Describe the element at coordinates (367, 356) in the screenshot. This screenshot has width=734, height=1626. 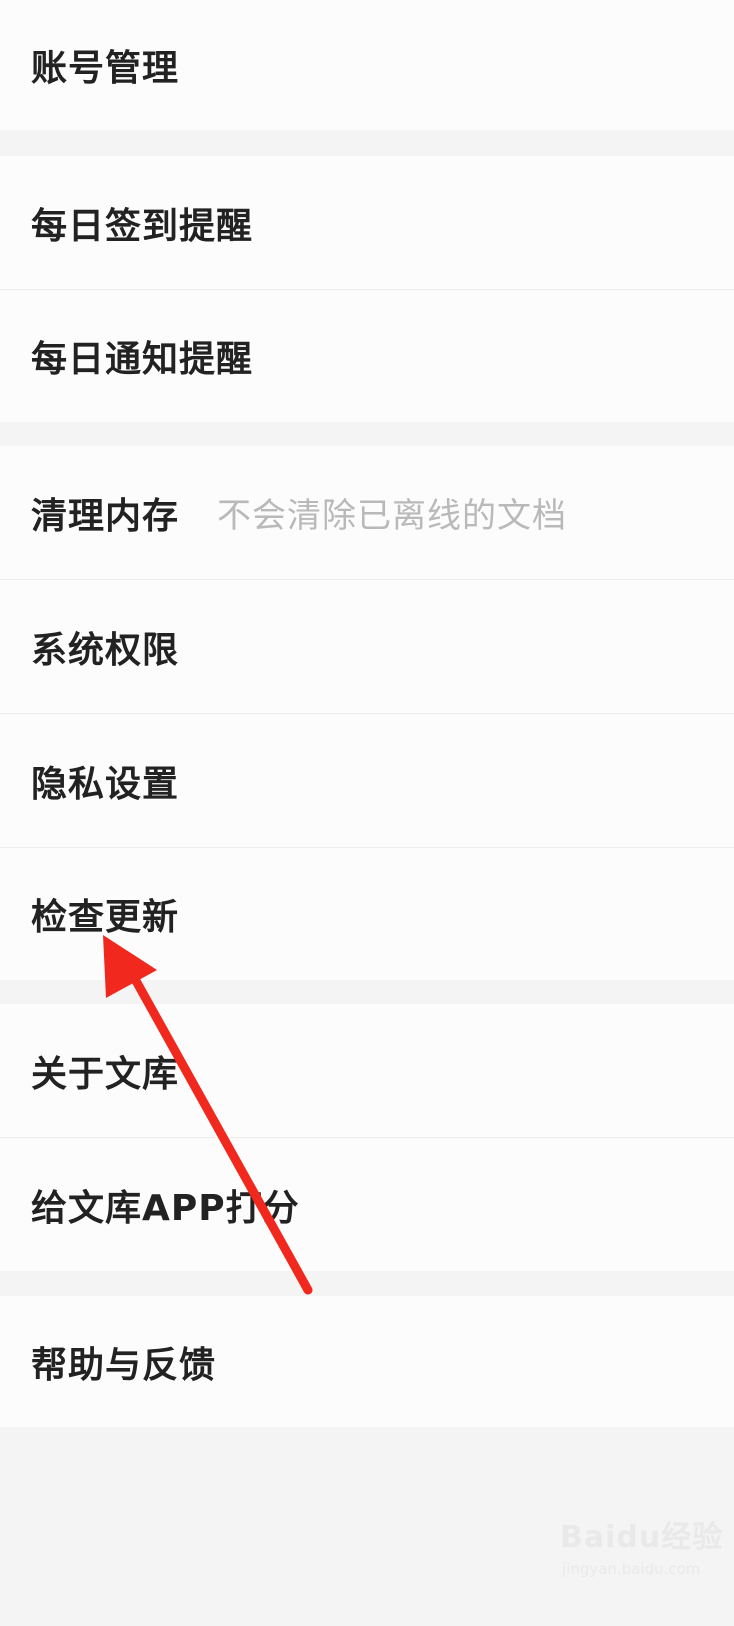
I see `daily-notification-reminder-item: 每日通知提醒` at that location.